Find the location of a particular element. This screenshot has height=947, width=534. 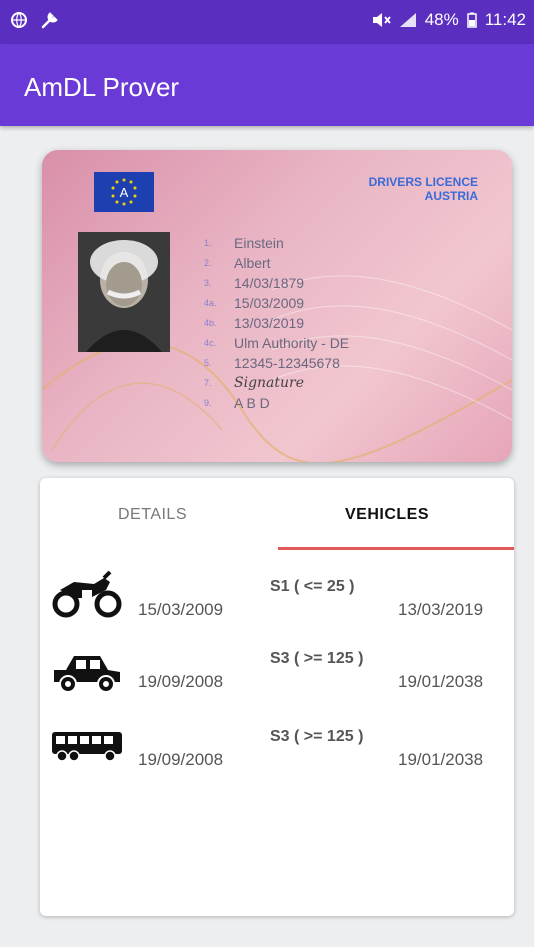

motorcycle-icon is located at coordinates (87, 594).